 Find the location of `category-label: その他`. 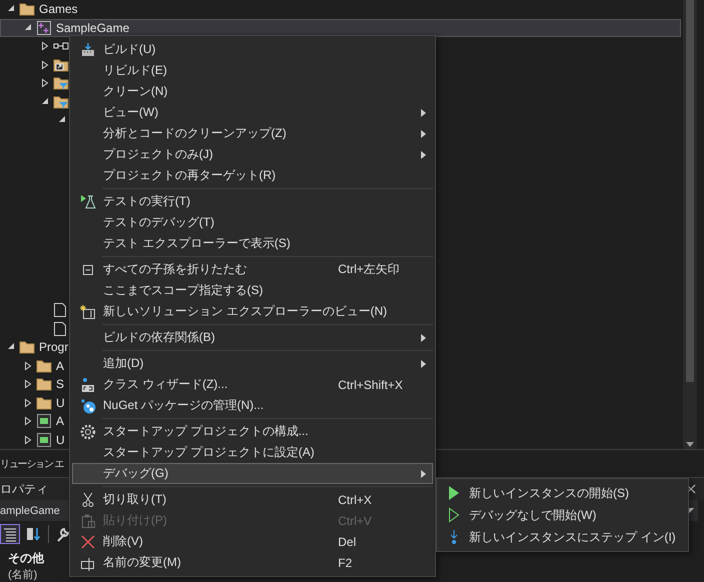

category-label: その他 is located at coordinates (25, 558).